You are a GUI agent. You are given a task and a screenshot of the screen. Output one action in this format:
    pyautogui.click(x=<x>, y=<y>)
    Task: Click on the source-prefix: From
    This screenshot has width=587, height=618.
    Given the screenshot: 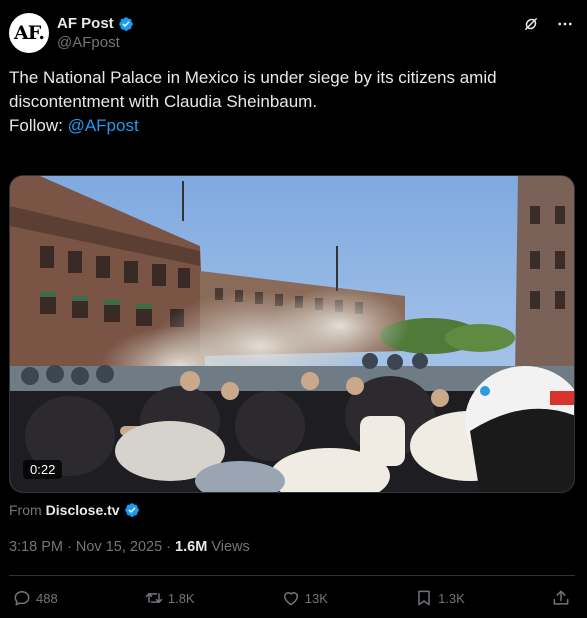 What is the action you would take?
    pyautogui.click(x=25, y=510)
    